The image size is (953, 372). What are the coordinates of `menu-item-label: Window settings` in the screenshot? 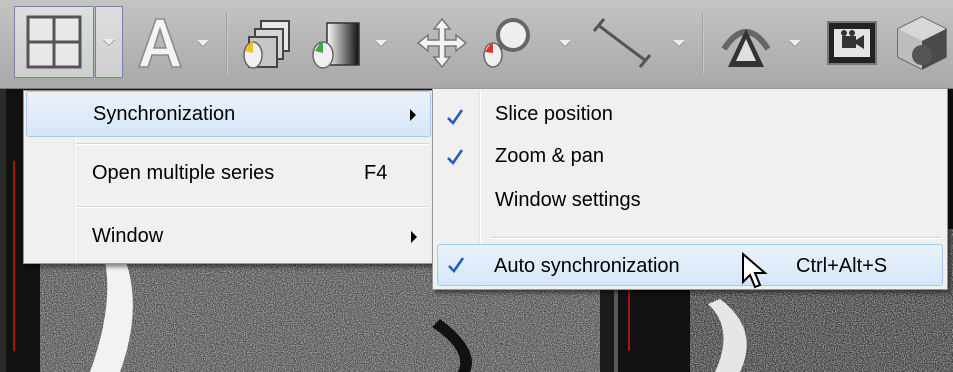 It's located at (568, 200).